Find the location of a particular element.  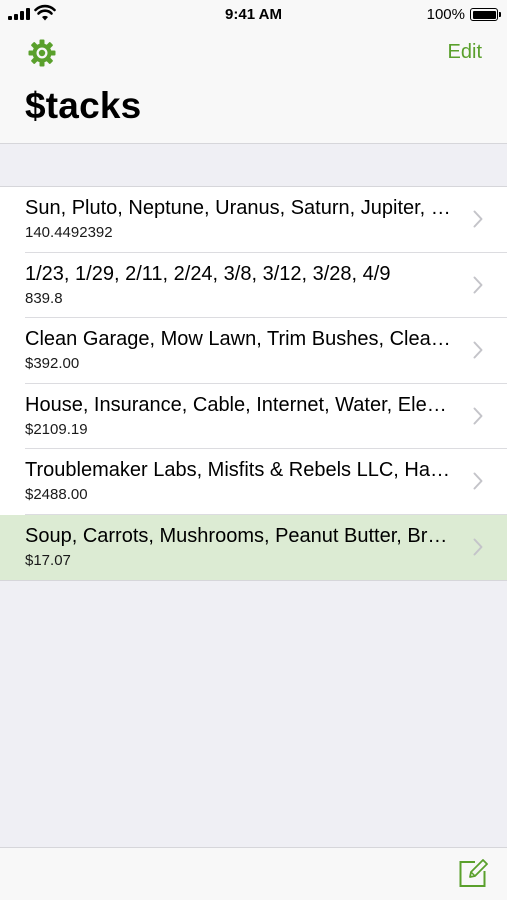

stack-row-total: $2488.00 is located at coordinates (56, 494).